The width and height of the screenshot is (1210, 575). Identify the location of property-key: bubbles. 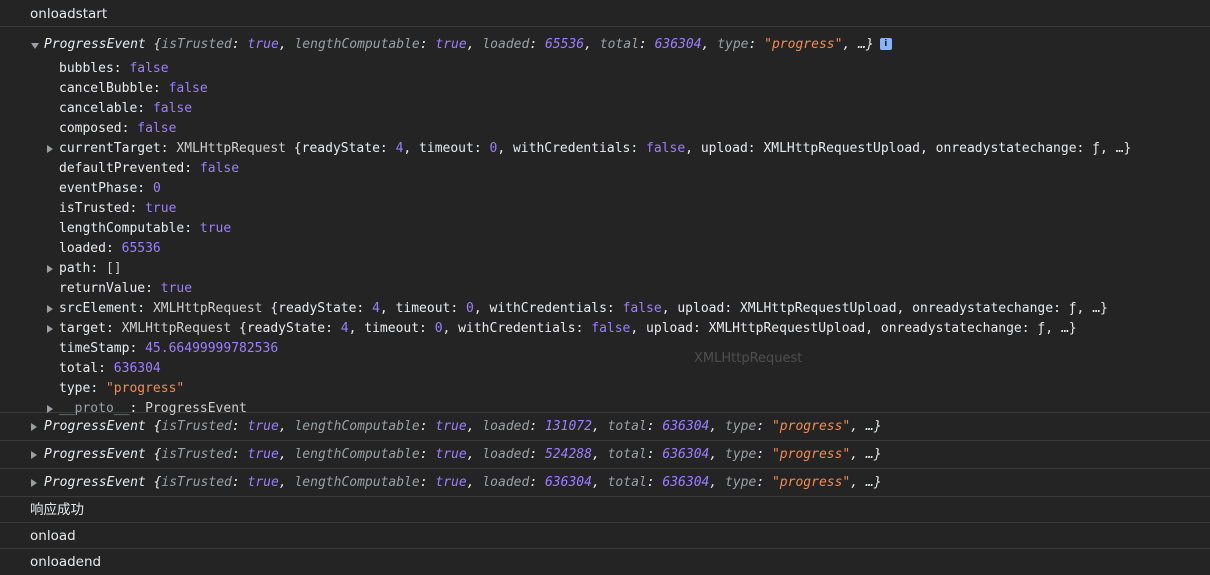
(86, 68).